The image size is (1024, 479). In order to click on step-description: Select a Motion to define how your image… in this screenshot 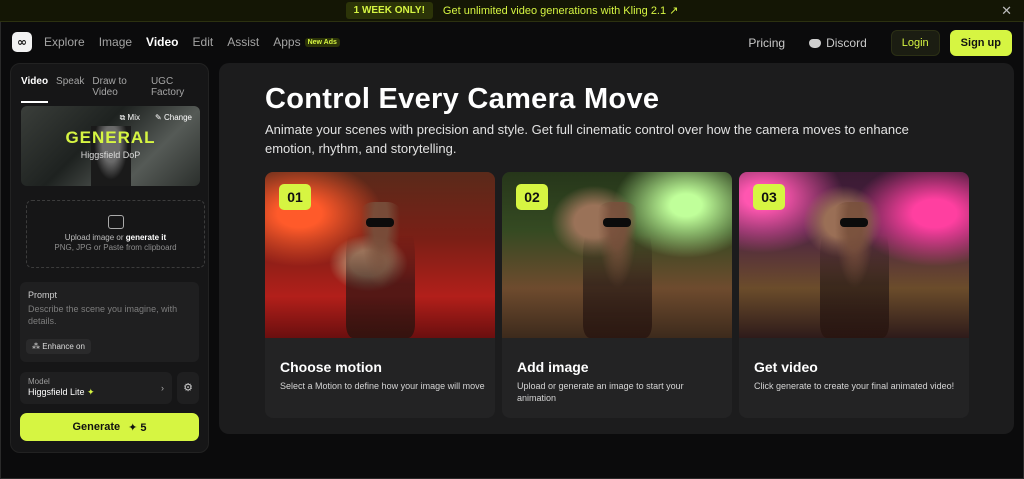, I will do `click(382, 386)`.